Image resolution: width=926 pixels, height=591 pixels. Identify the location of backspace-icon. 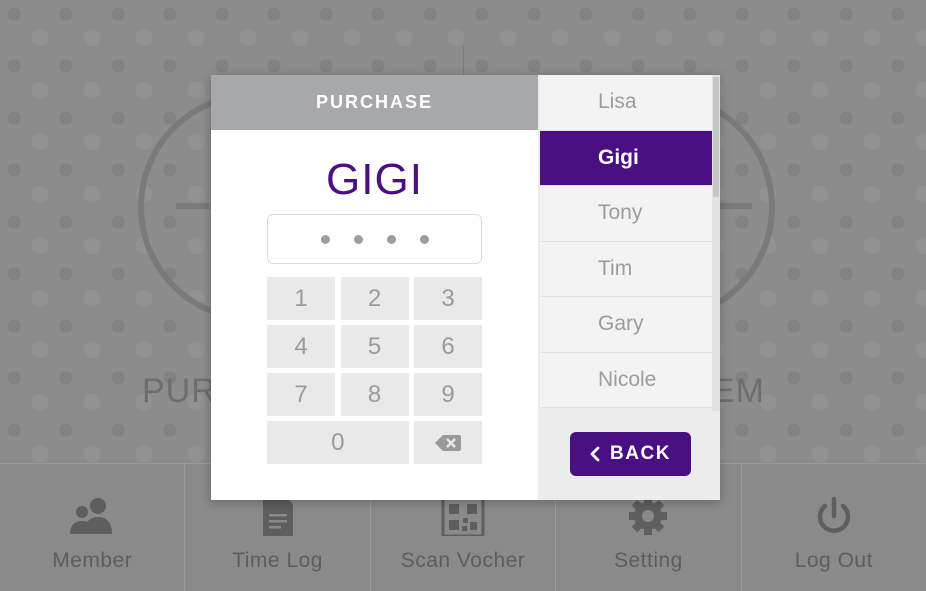
(448, 443).